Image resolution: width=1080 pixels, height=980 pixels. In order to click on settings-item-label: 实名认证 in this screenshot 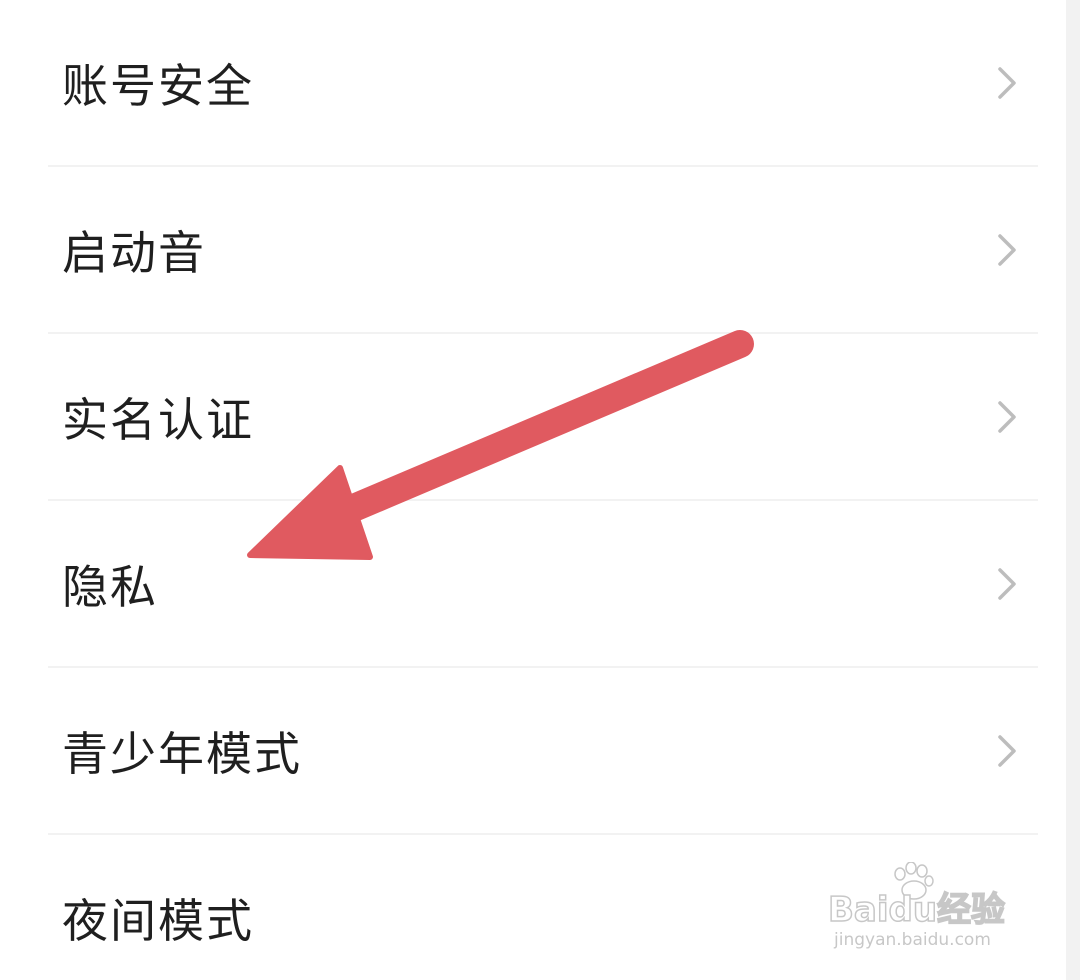, I will do `click(158, 420)`.